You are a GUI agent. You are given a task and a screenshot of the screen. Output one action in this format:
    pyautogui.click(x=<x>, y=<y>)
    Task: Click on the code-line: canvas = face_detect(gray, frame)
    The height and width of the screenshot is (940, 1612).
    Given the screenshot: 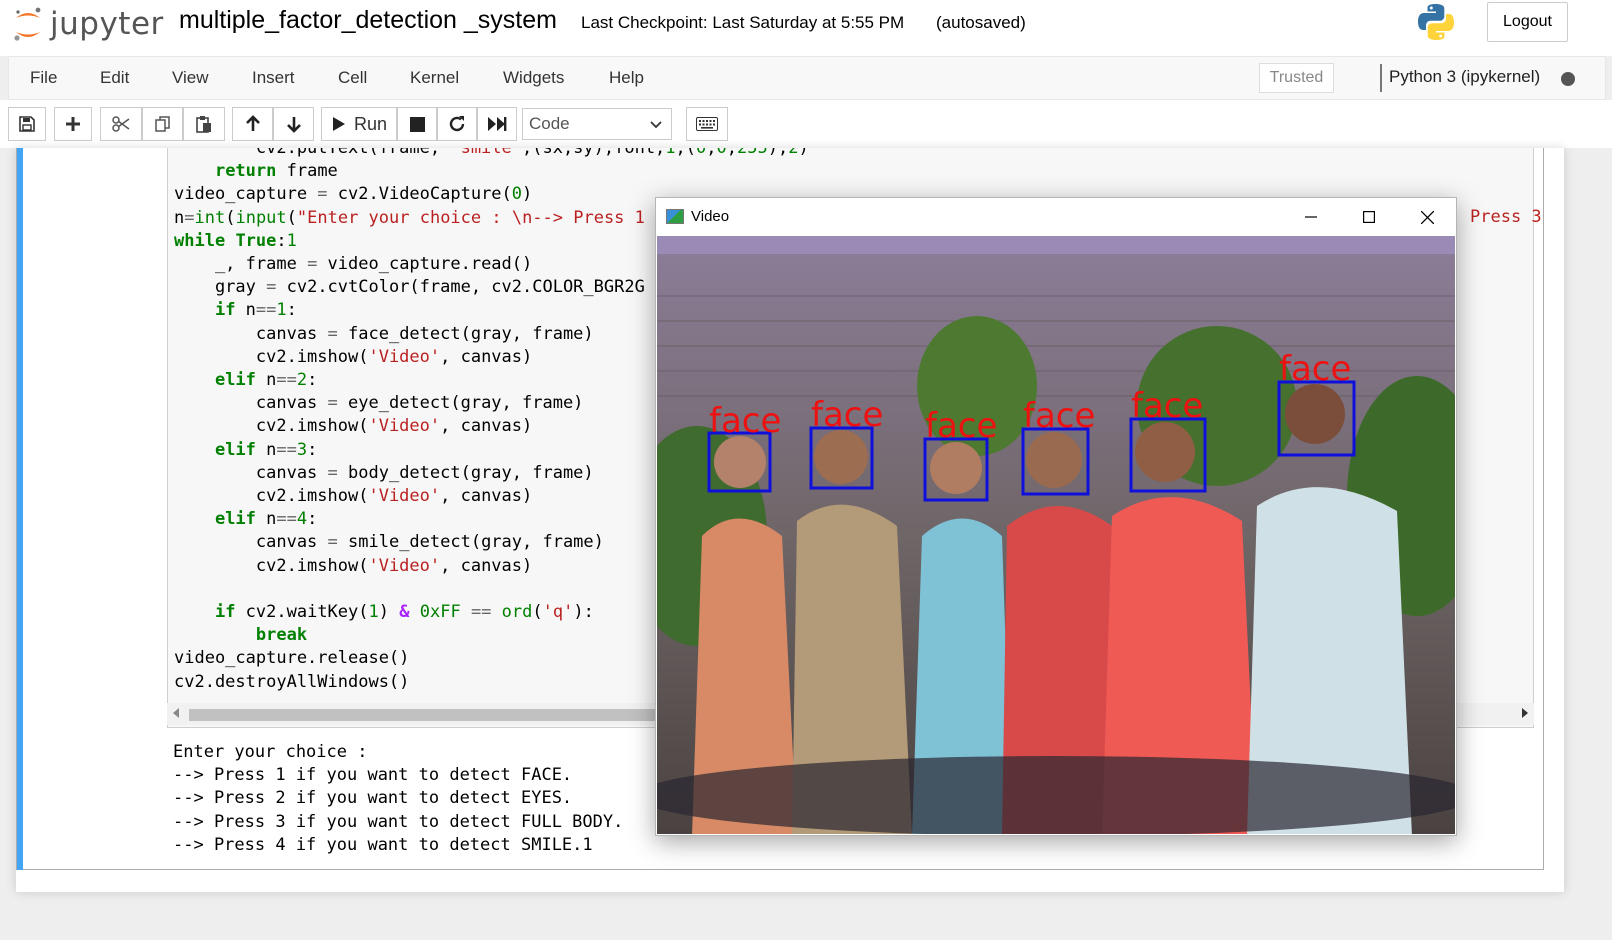 What is the action you would take?
    pyautogui.click(x=384, y=333)
    